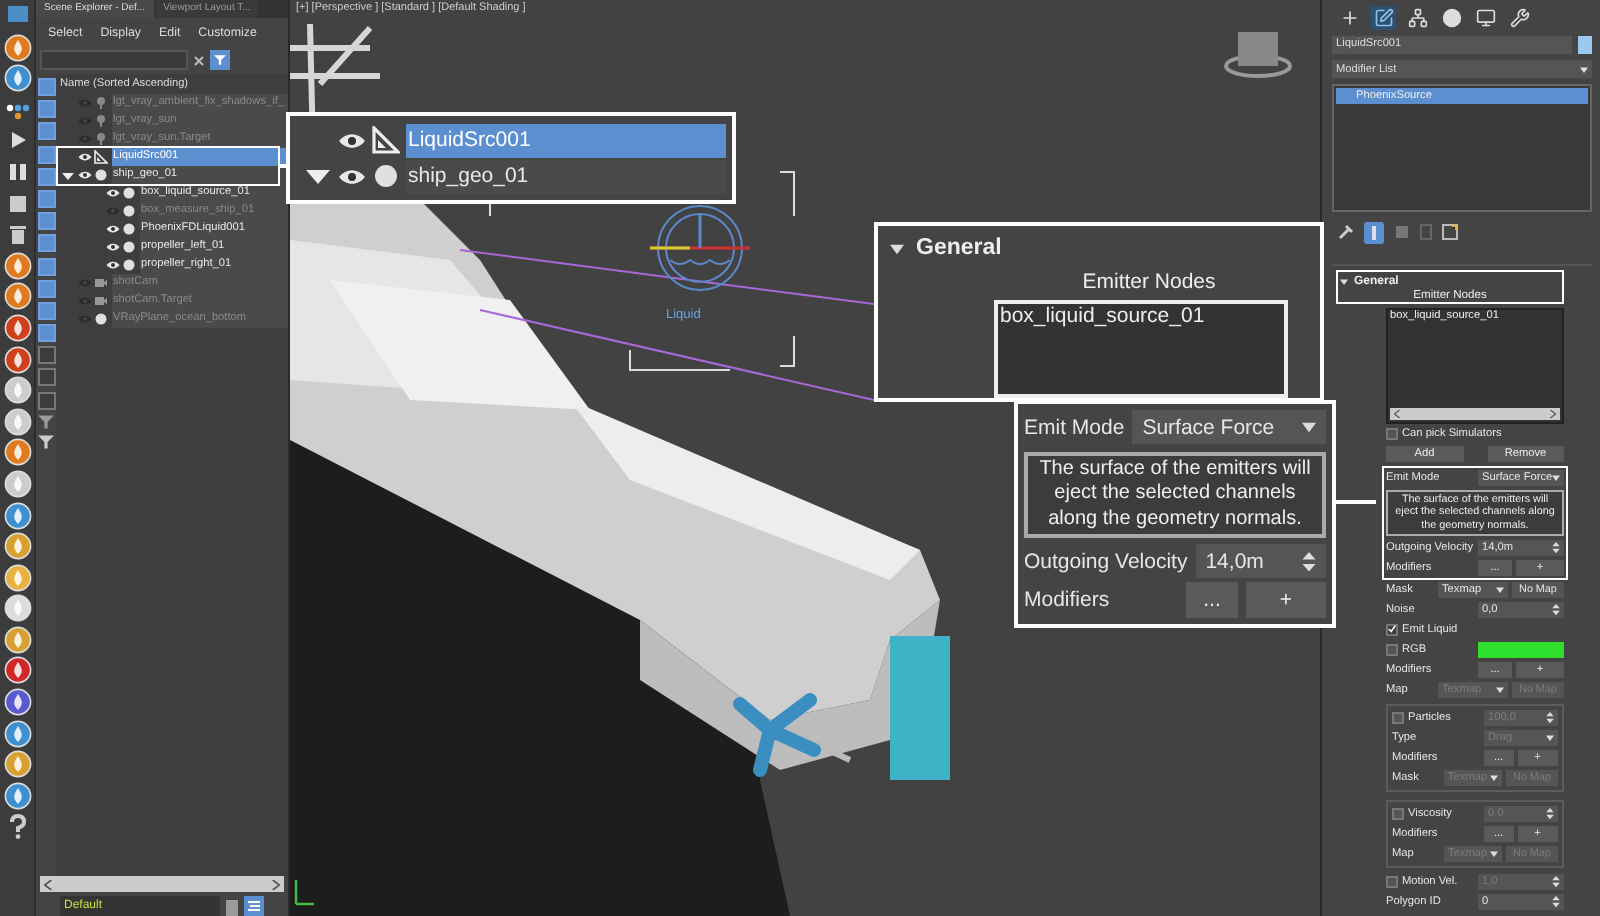 This screenshot has height=916, width=1600. I want to click on modify-icon, so click(1383, 17).